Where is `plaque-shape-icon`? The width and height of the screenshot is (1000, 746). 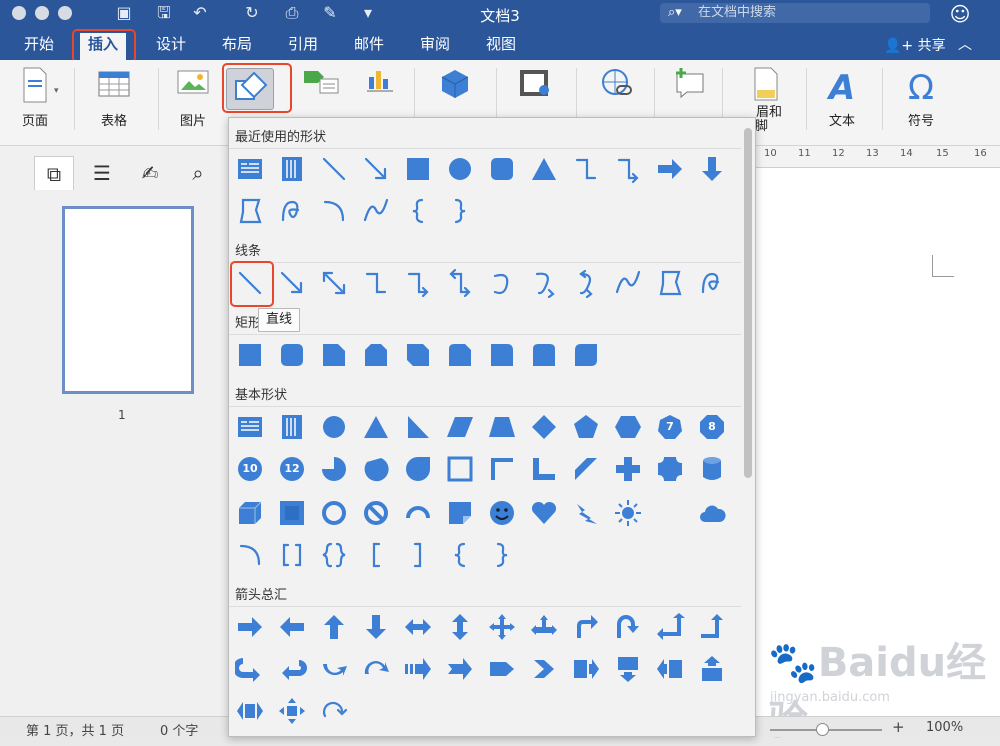 plaque-shape-icon is located at coordinates (670, 469).